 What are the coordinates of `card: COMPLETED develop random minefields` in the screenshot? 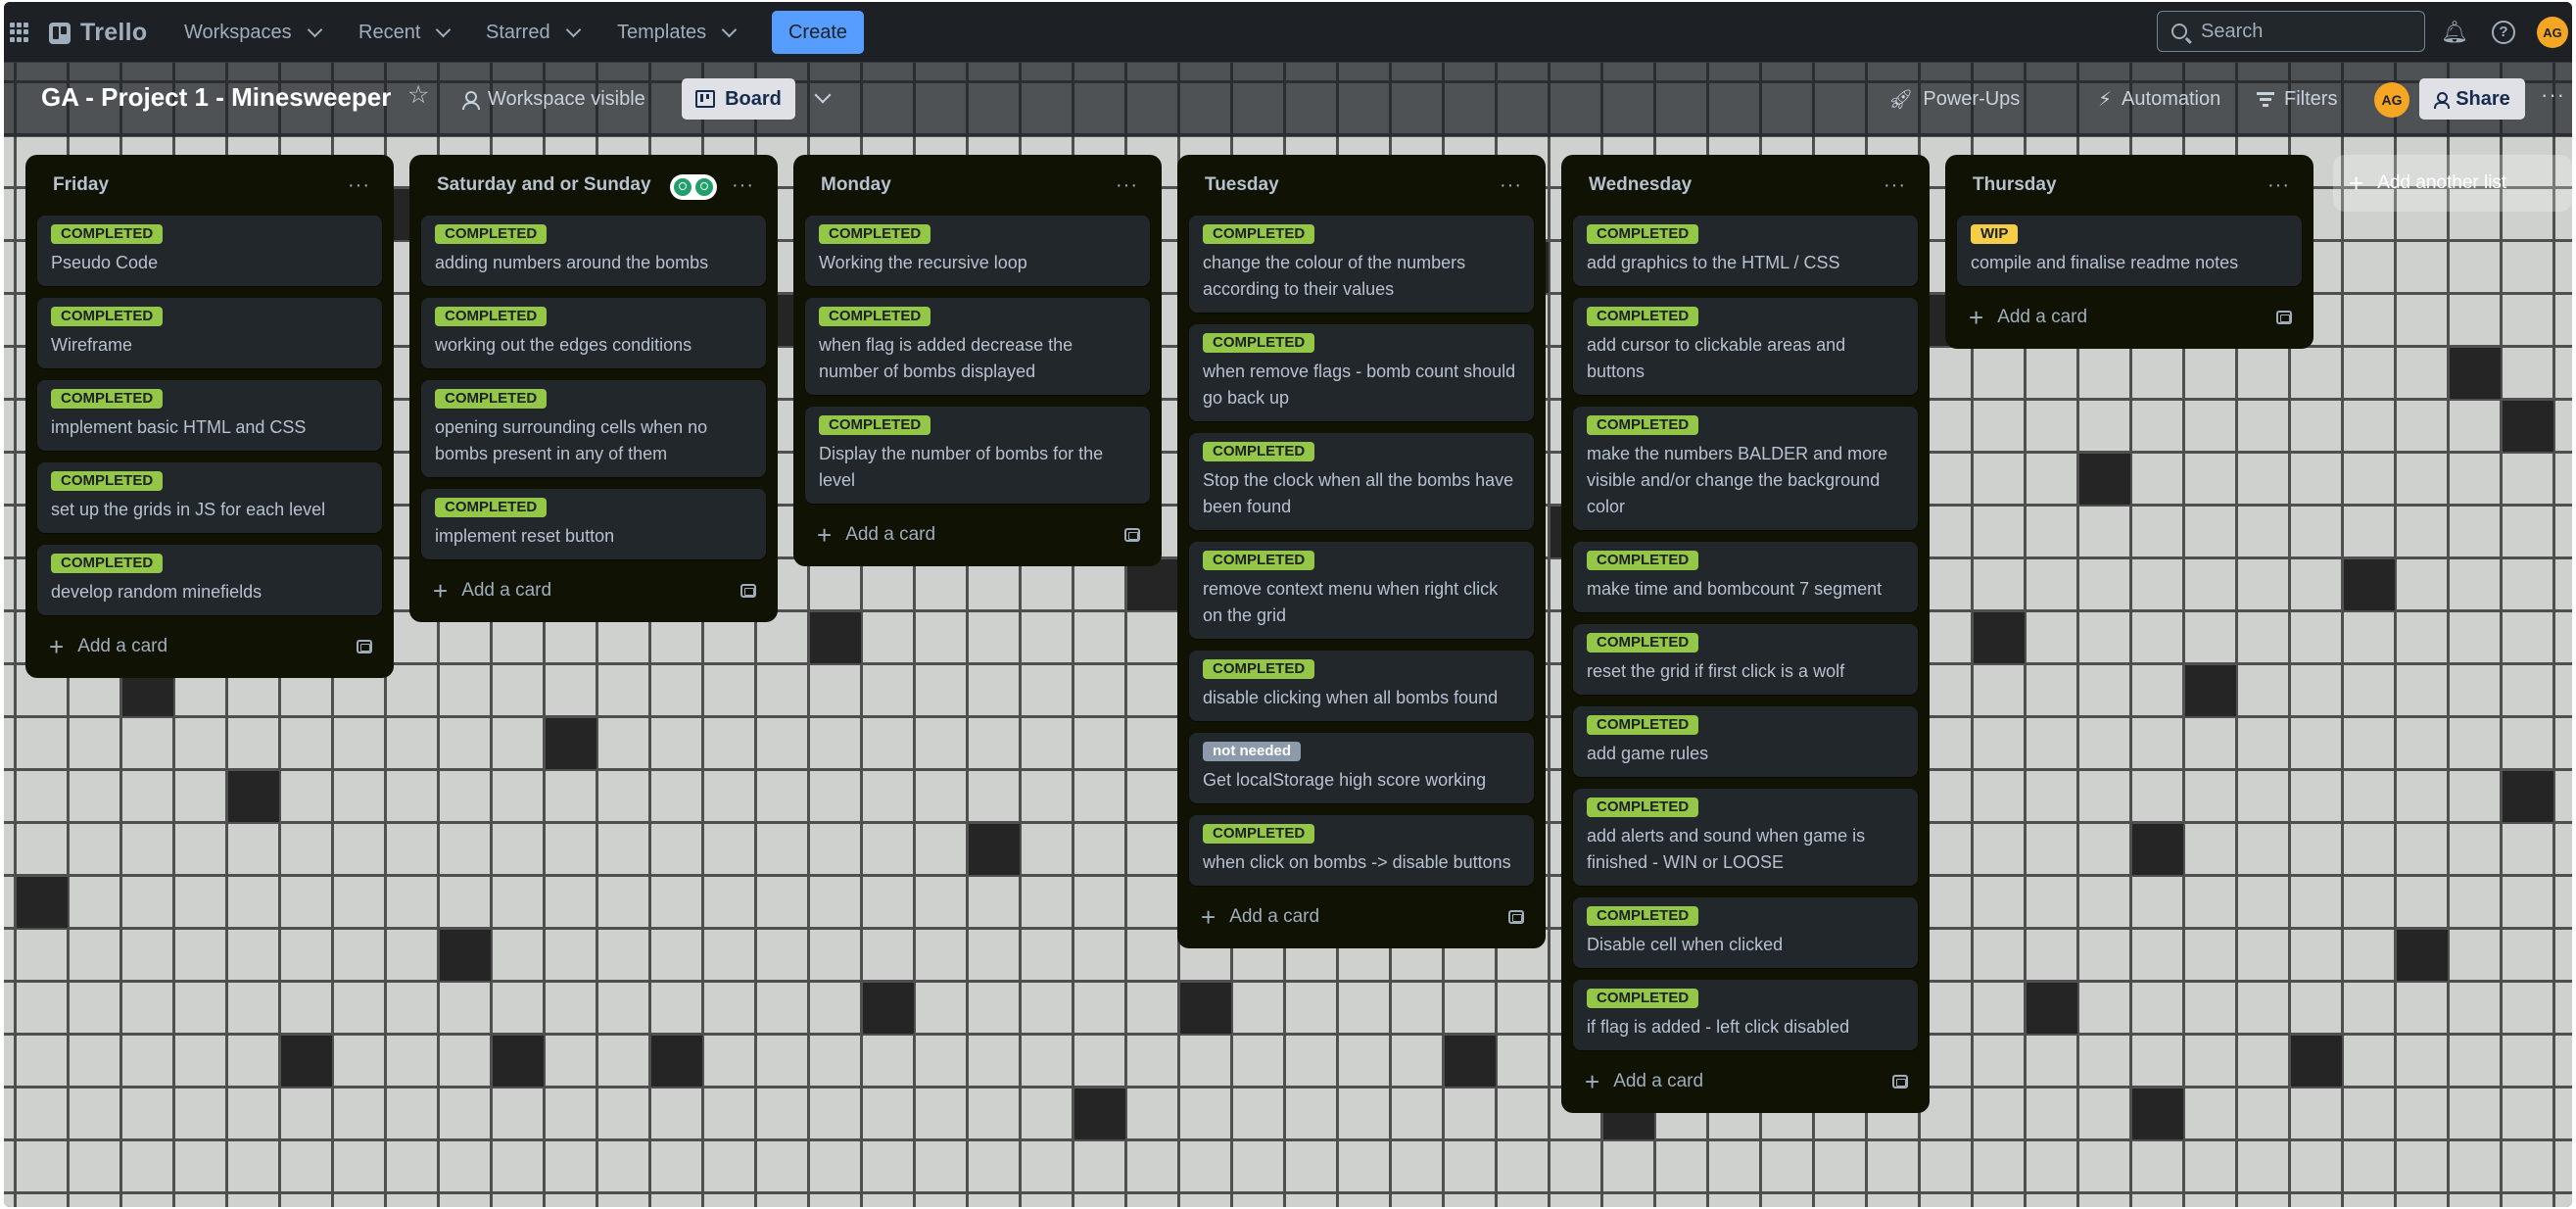 It's located at (209, 580).